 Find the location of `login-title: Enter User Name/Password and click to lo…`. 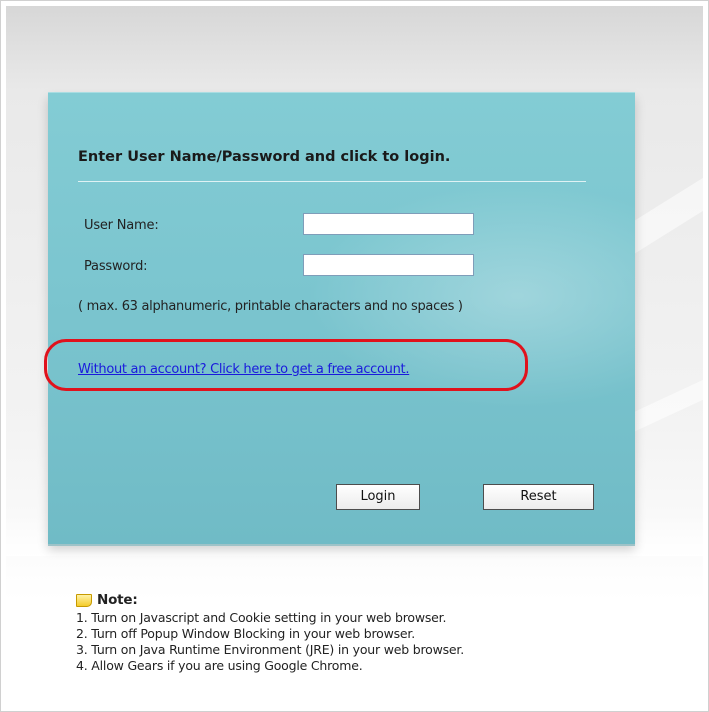

login-title: Enter User Name/Password and click to lo… is located at coordinates (264, 157).